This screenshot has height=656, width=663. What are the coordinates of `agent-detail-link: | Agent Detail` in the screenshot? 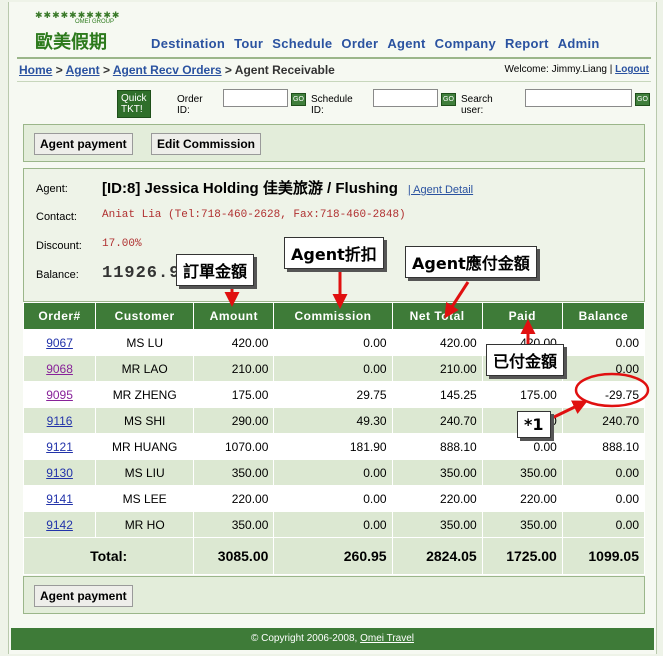 It's located at (440, 190).